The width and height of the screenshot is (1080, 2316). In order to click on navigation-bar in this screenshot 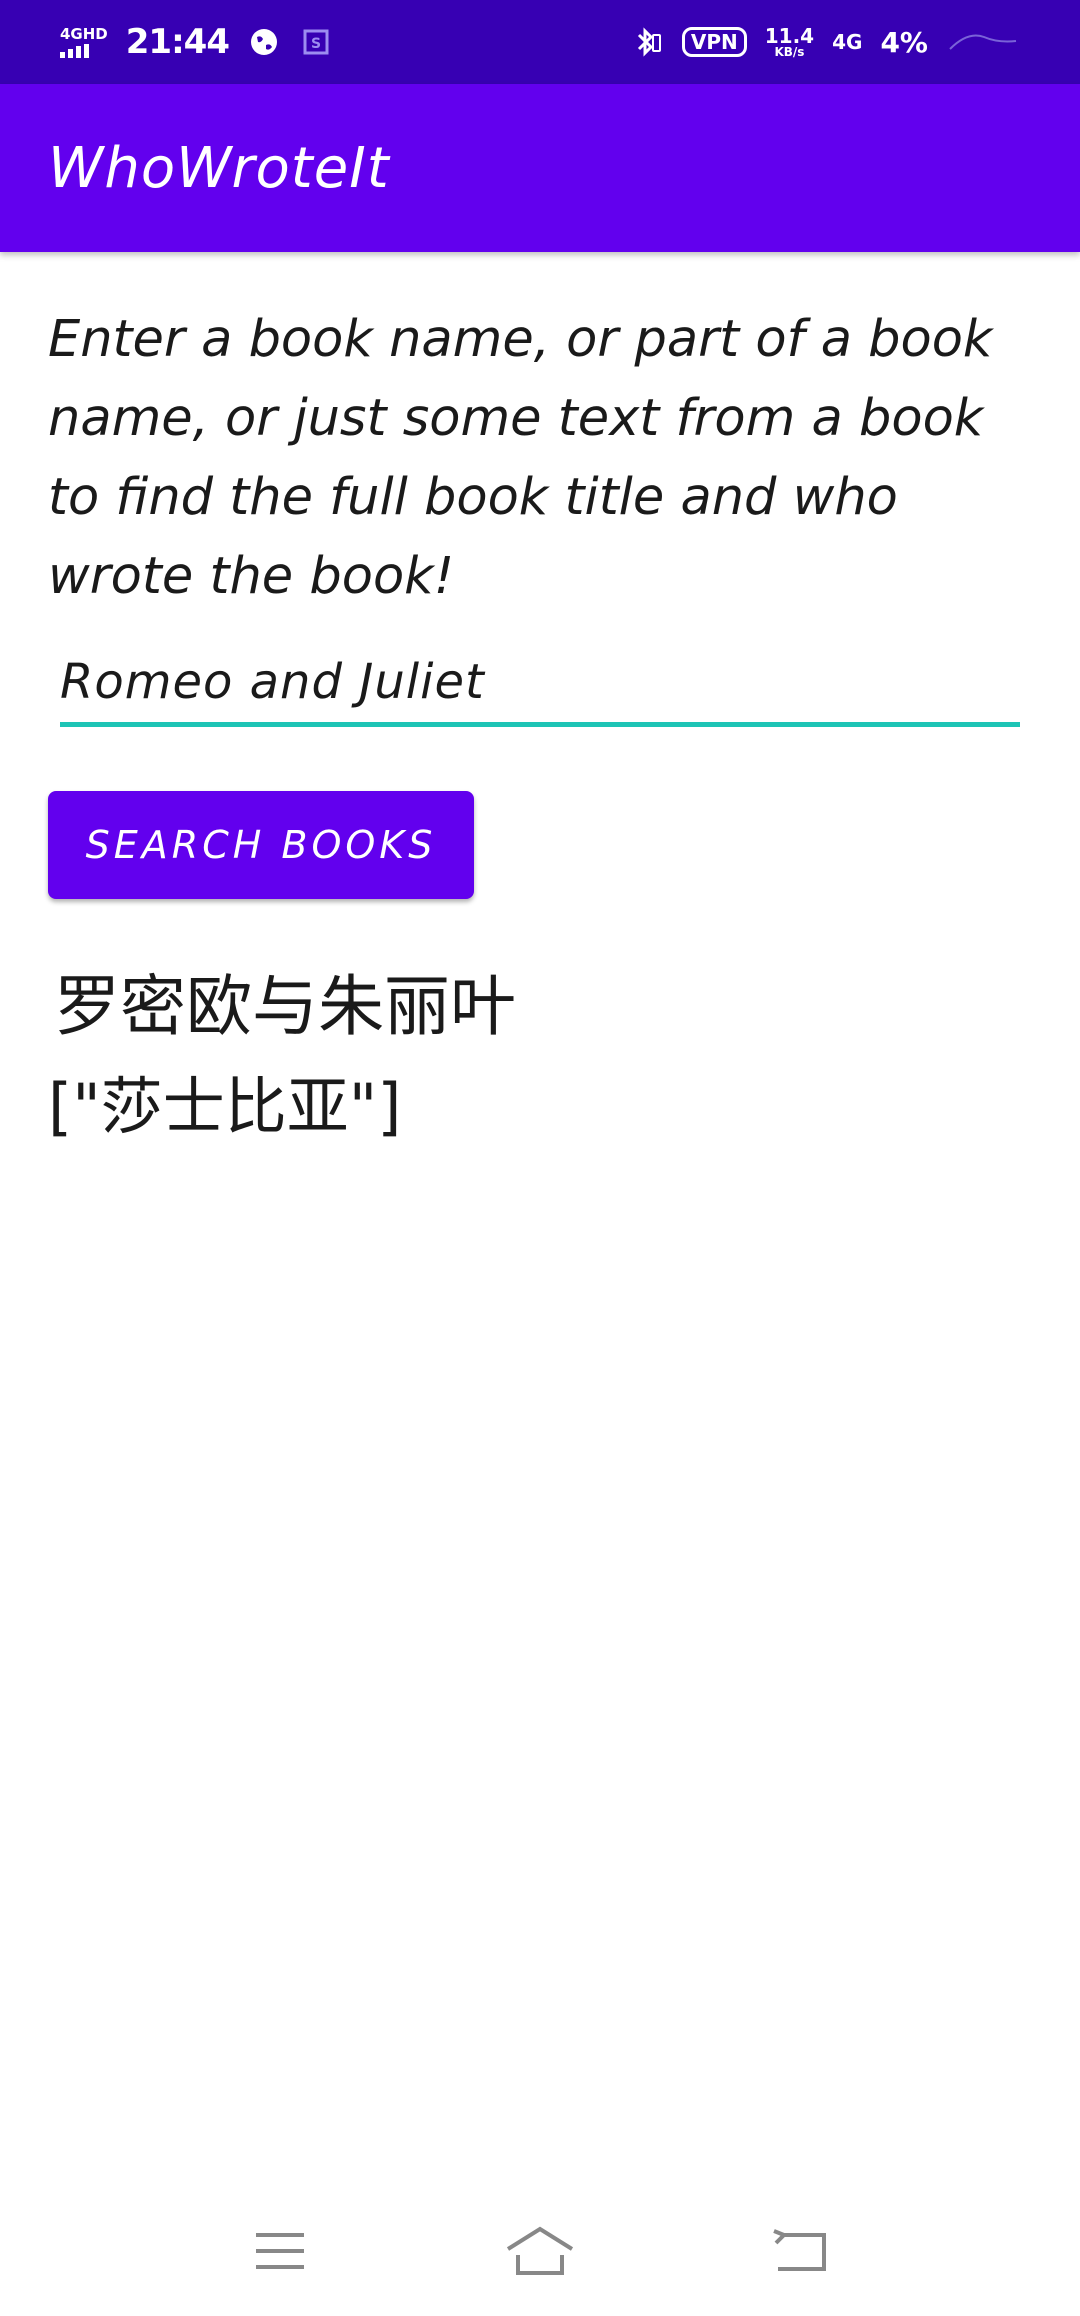, I will do `click(540, 2251)`.